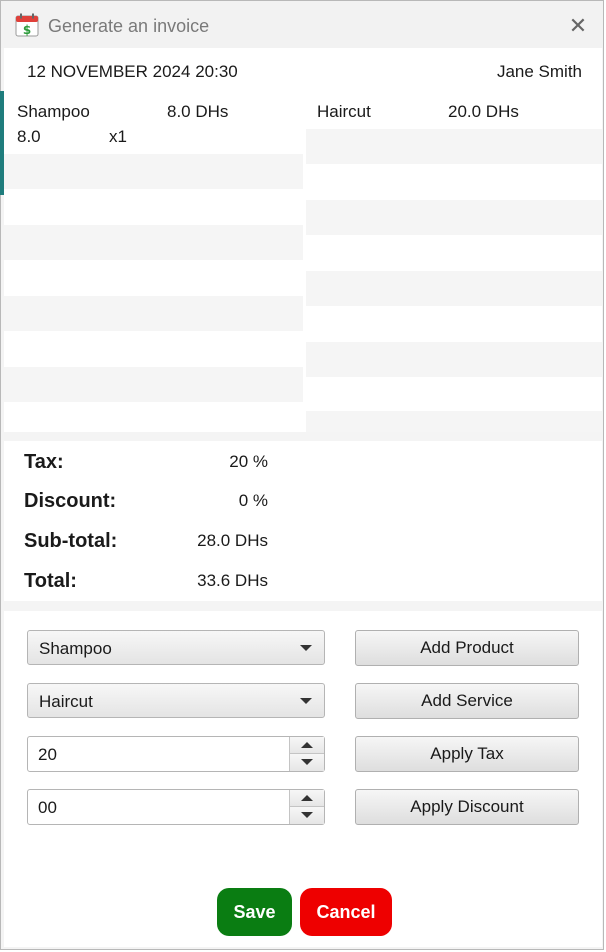  Describe the element at coordinates (154, 543) in the screenshot. I see `subtotal-row: Sub-total: 28.0 DHs` at that location.